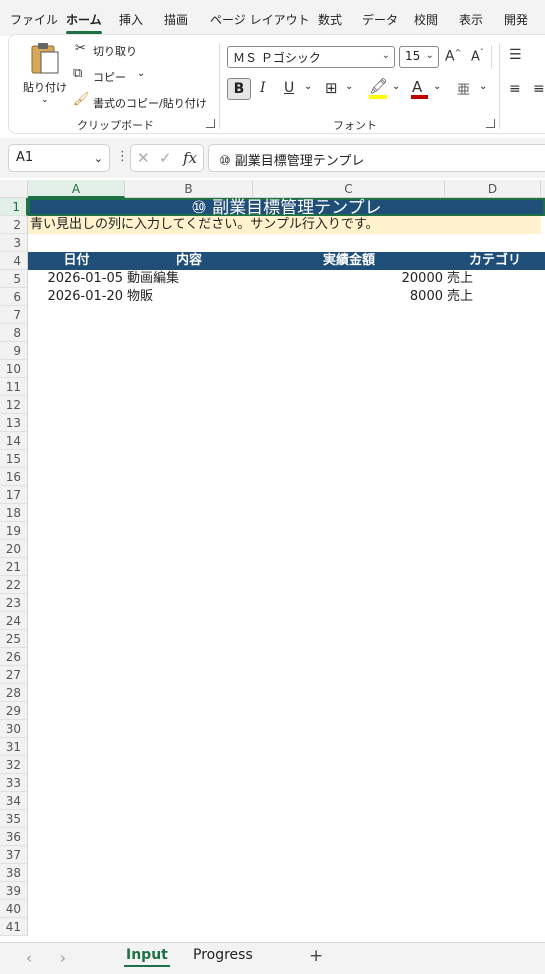  I want to click on column-header-d: D, so click(493, 189).